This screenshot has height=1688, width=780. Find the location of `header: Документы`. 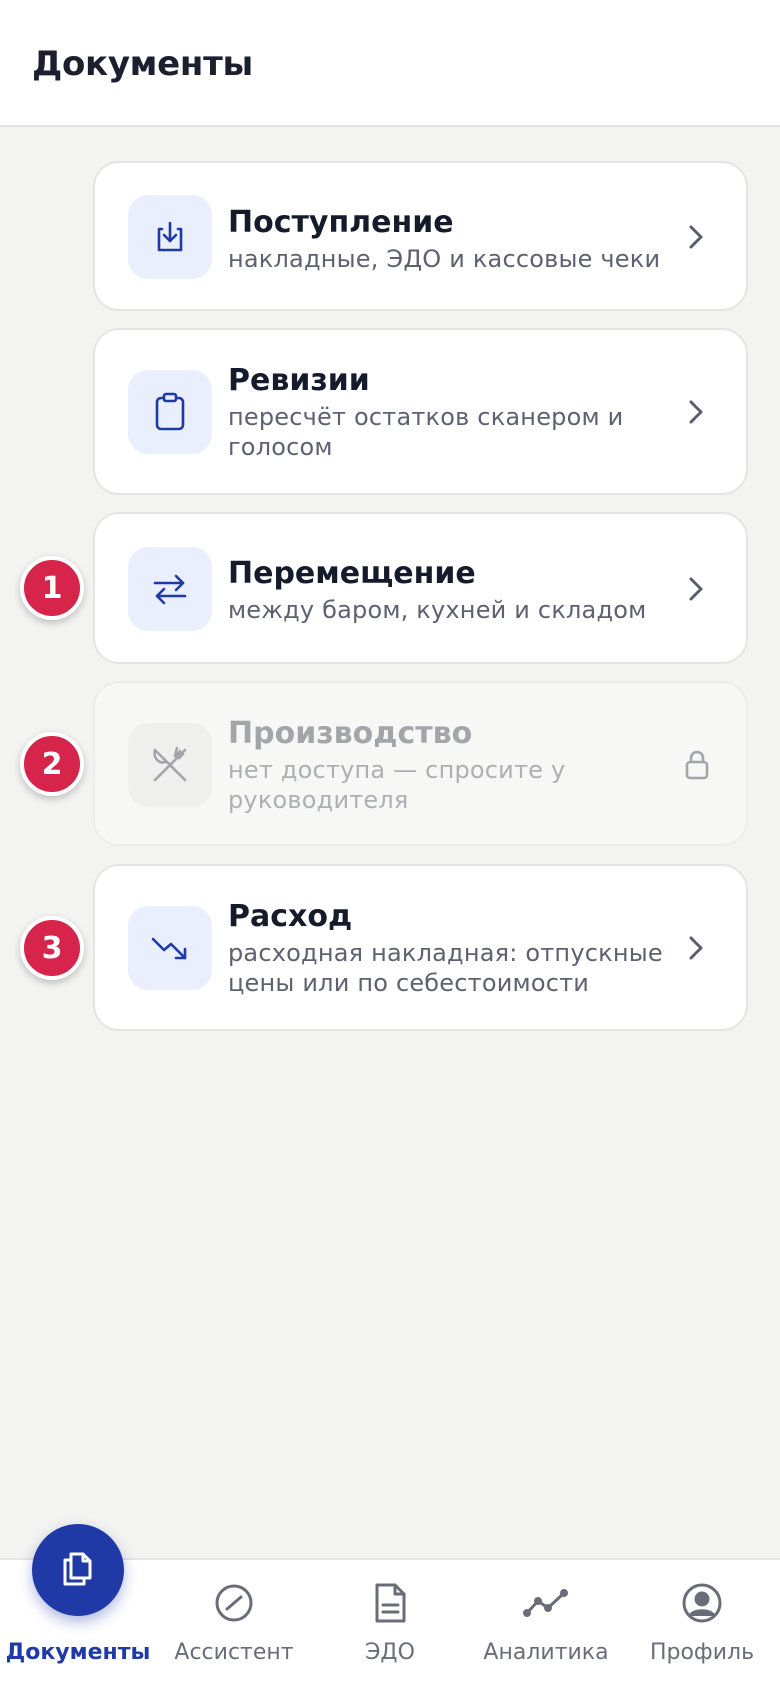

header: Документы is located at coordinates (390, 63).